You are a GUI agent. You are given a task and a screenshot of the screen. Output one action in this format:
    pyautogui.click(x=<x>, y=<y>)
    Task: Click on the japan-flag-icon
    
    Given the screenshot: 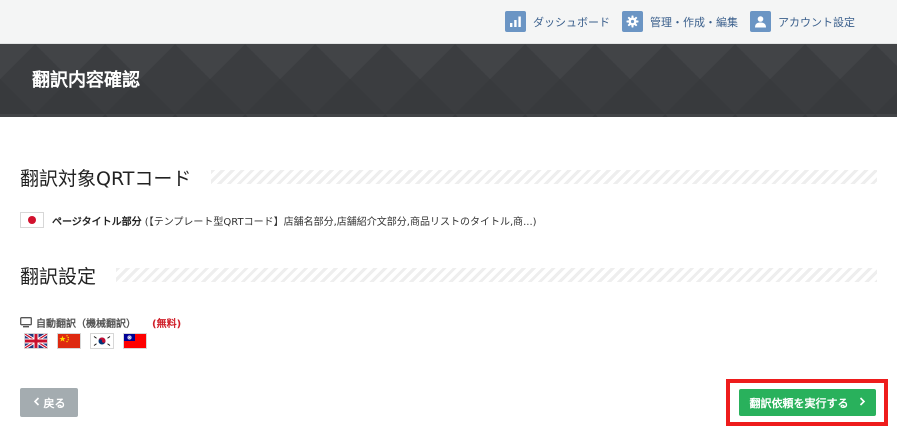 What is the action you would take?
    pyautogui.click(x=32, y=220)
    